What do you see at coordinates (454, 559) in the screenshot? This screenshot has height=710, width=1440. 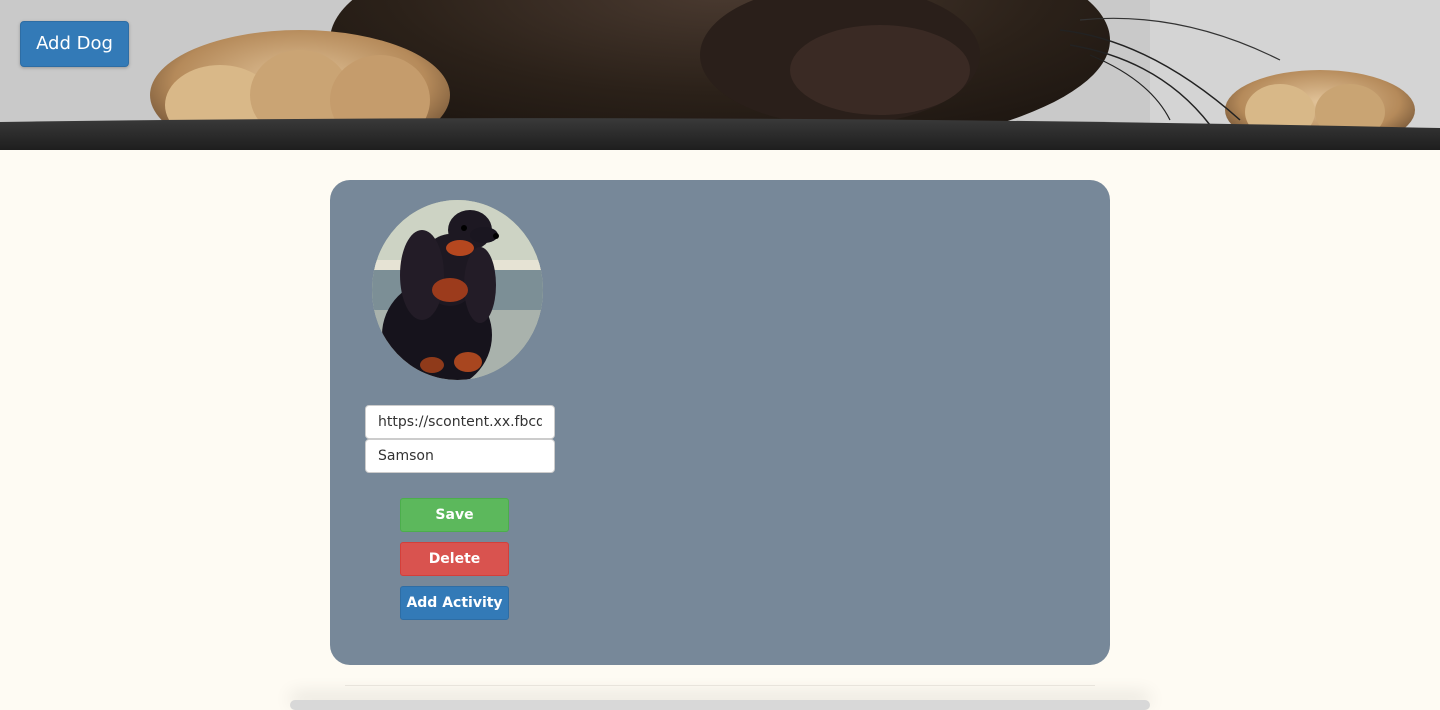 I see `delete-button: Delete` at bounding box center [454, 559].